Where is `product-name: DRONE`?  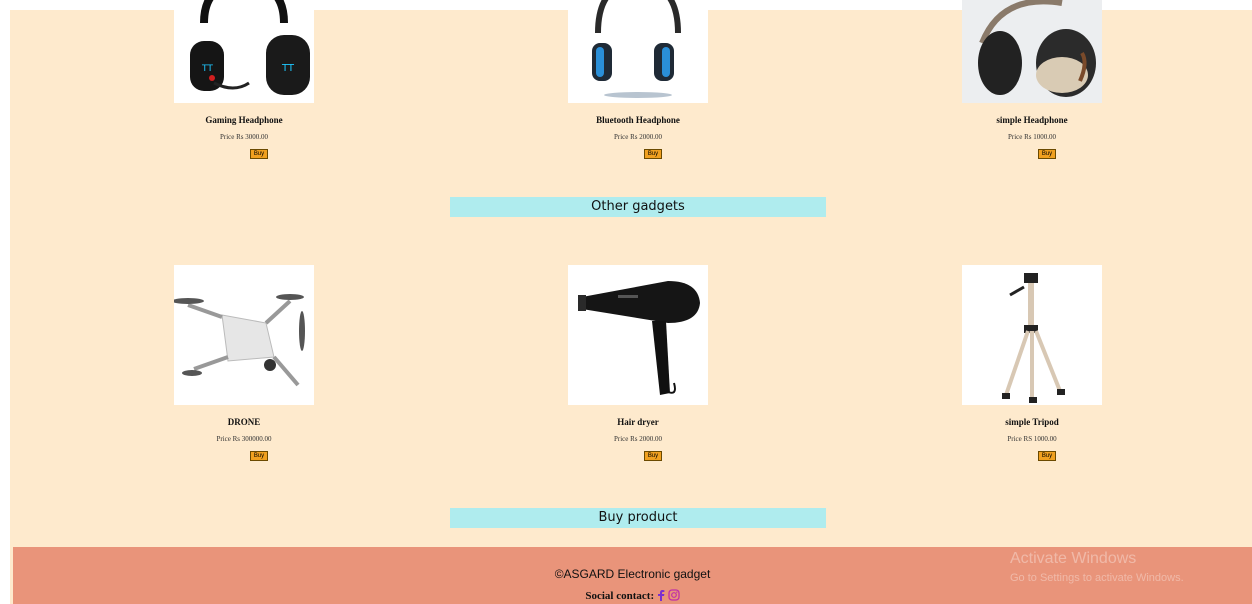
product-name: DRONE is located at coordinates (244, 422).